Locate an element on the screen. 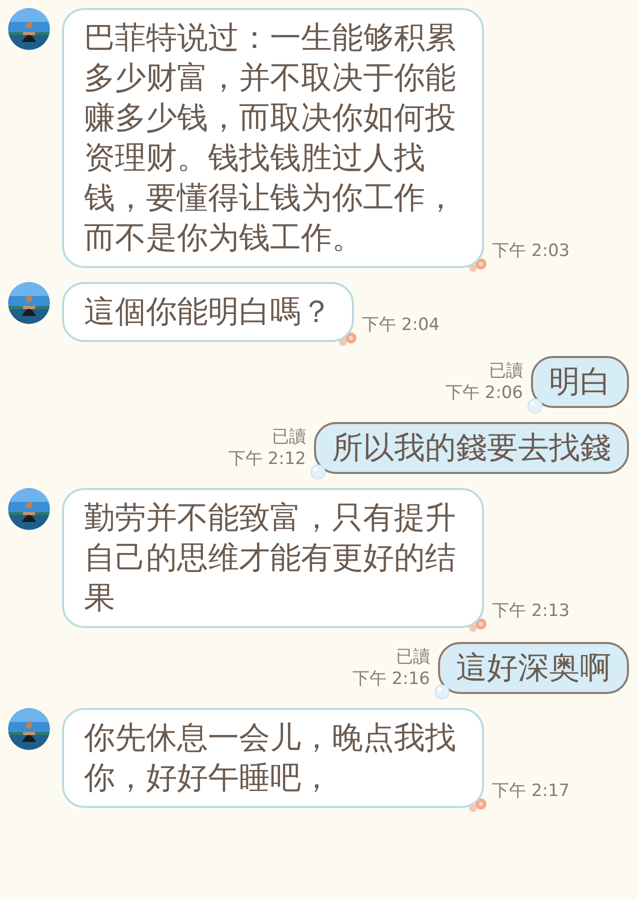 This screenshot has width=637, height=900. message-text: 你先休息一会儿，晚点我找你，好好午睡吧， is located at coordinates (270, 758).